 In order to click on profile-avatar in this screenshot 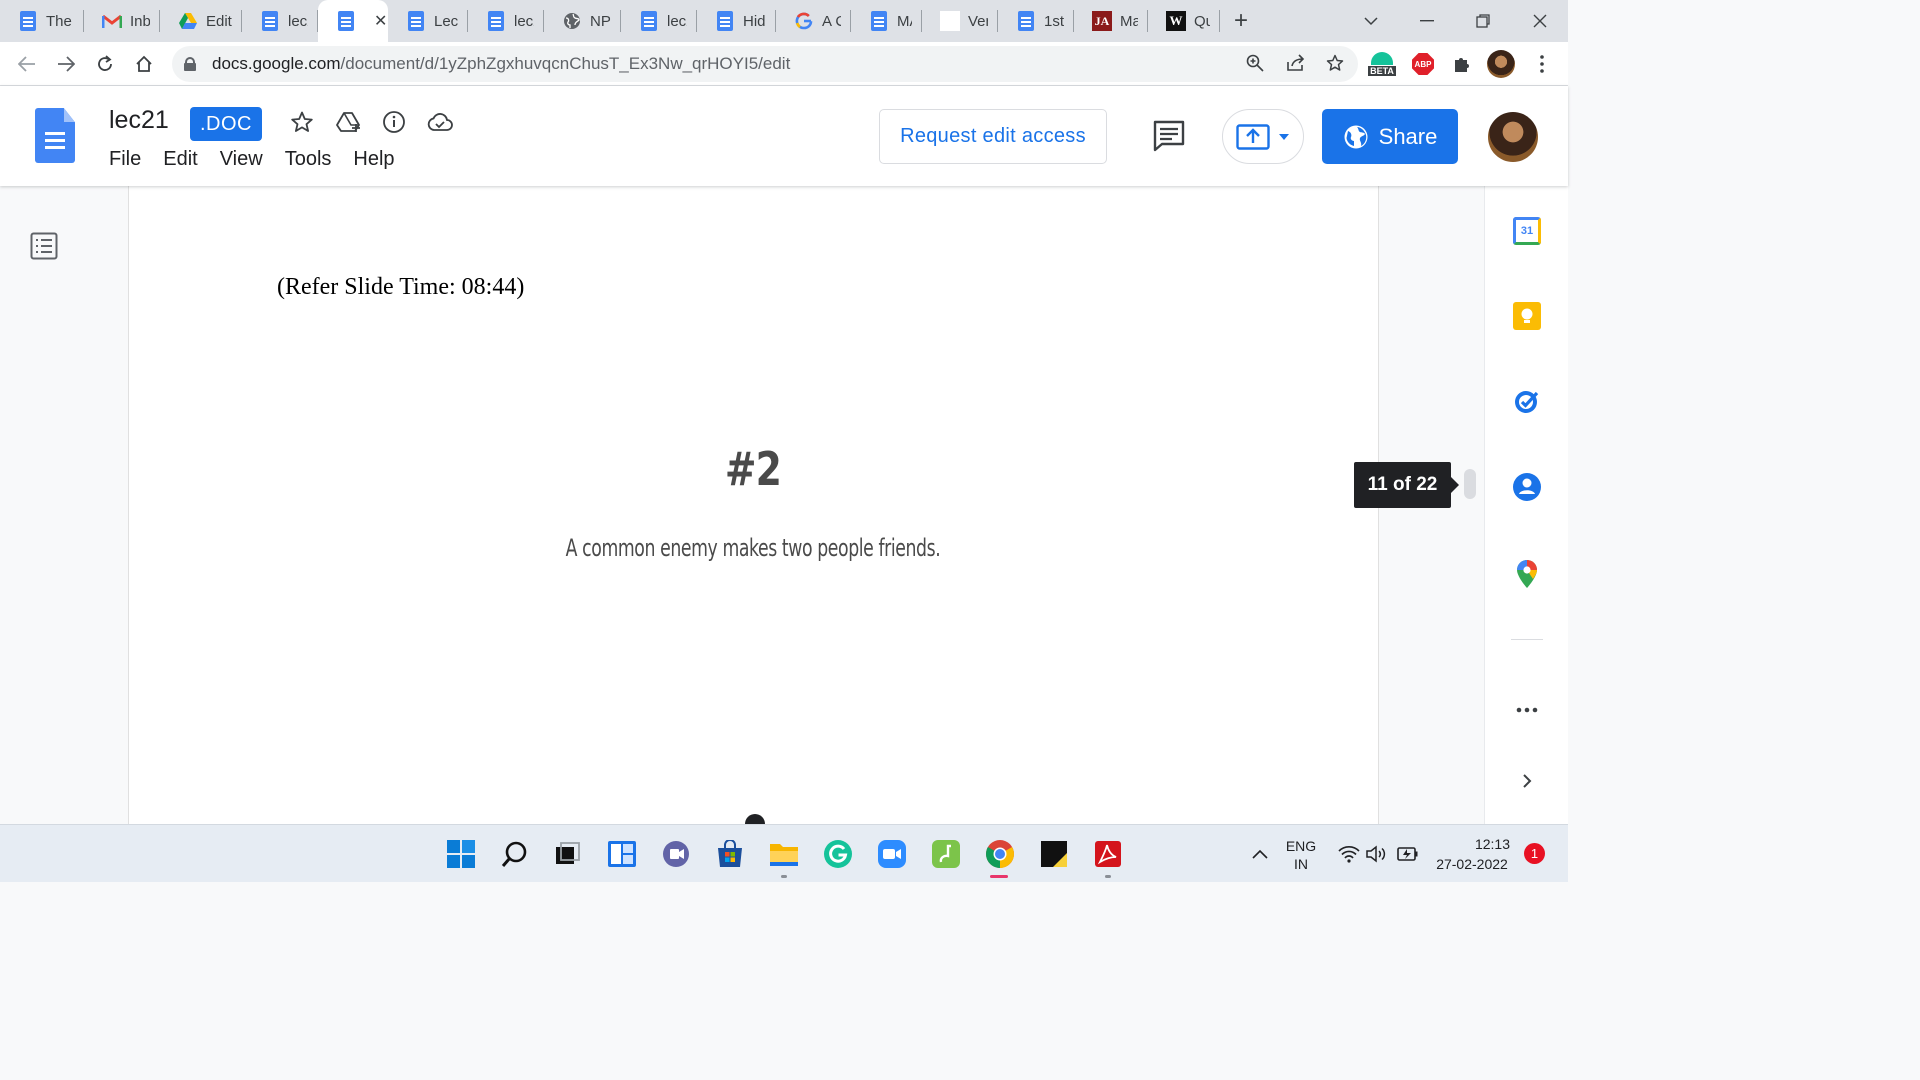, I will do `click(1501, 64)`.